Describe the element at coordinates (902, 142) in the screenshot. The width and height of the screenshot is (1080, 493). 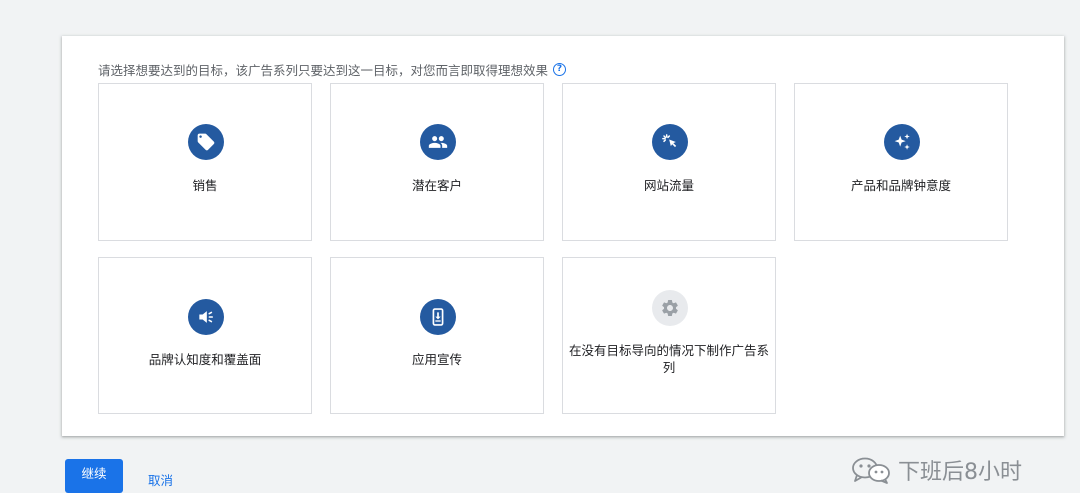
I see `sparkle-icon` at that location.